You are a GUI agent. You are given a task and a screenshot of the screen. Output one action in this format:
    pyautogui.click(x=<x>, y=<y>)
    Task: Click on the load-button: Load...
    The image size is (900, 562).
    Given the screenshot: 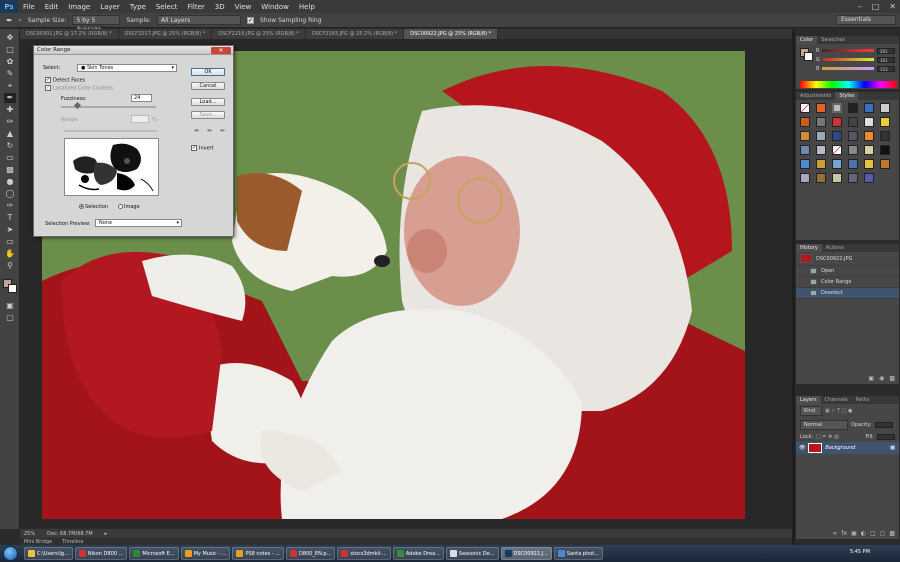 What is the action you would take?
    pyautogui.click(x=208, y=102)
    